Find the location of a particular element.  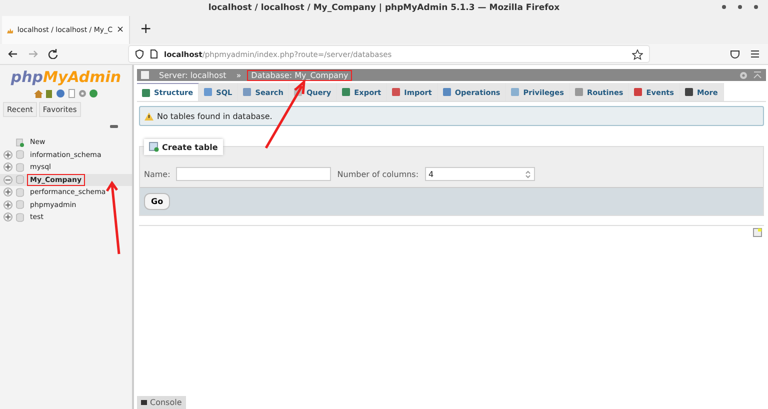

legend-text: Create table is located at coordinates (190, 147).